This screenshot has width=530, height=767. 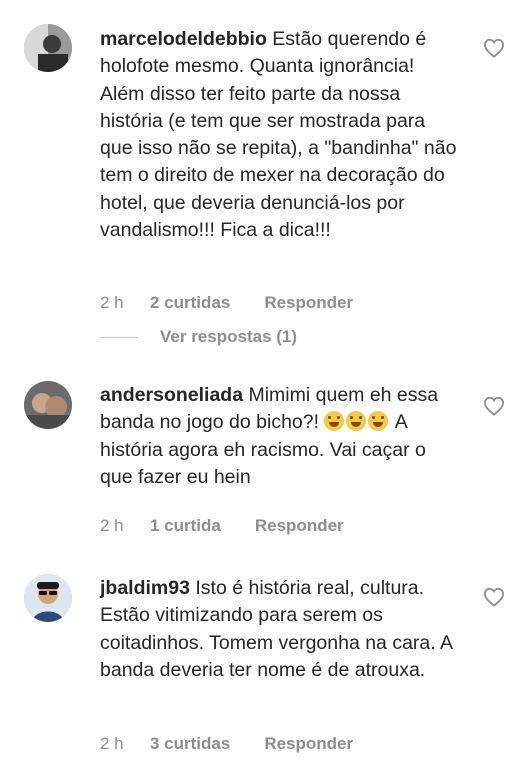 What do you see at coordinates (222, 526) in the screenshot?
I see `comment-meta: 2 h 1 curtida Responder` at bounding box center [222, 526].